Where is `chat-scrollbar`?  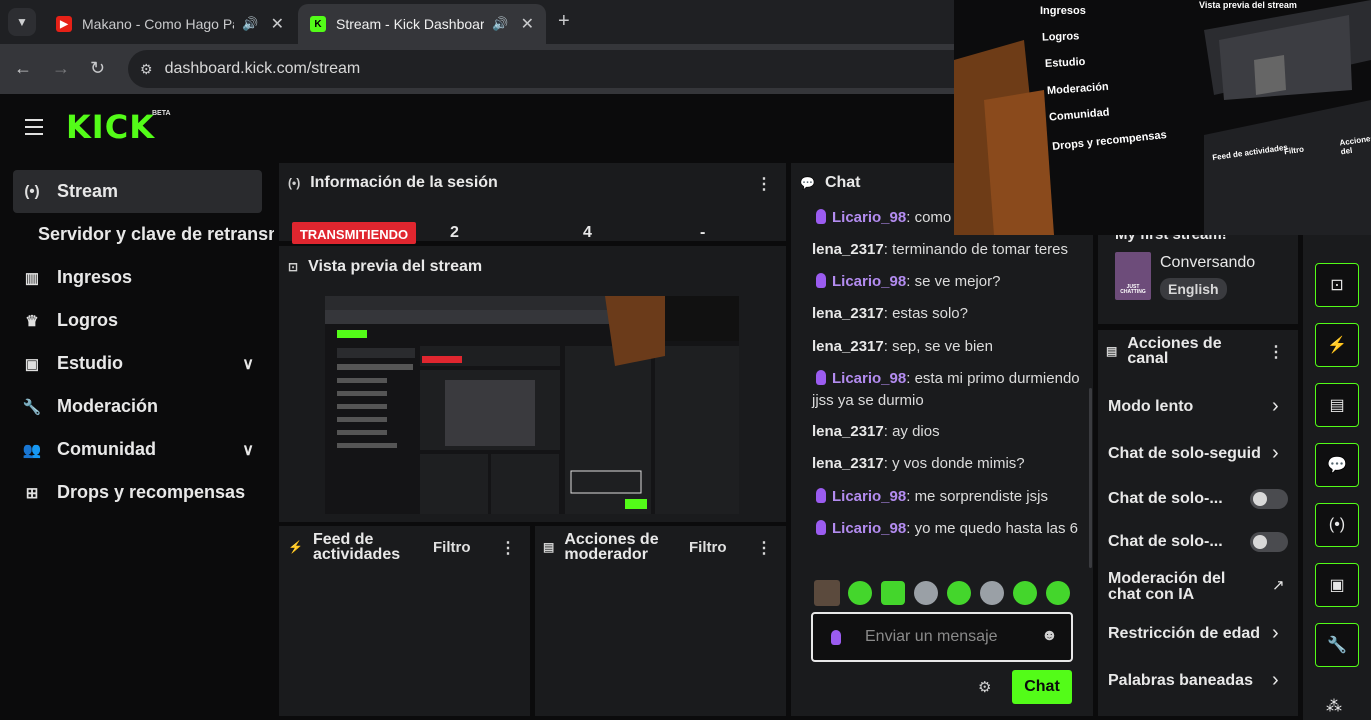 chat-scrollbar is located at coordinates (1090, 478).